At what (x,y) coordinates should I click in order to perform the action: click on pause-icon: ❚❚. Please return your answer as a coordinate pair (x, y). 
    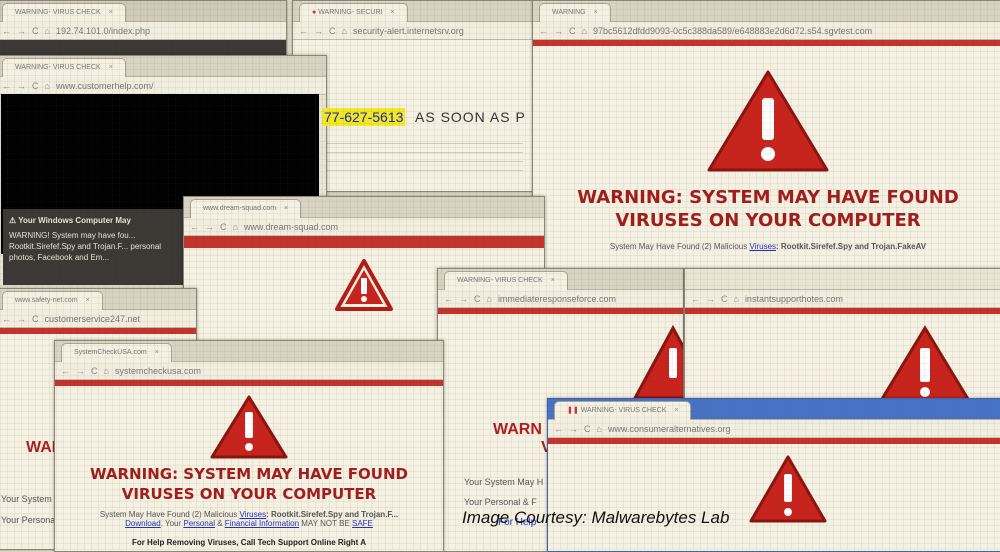
    Looking at the image, I should click on (573, 410).